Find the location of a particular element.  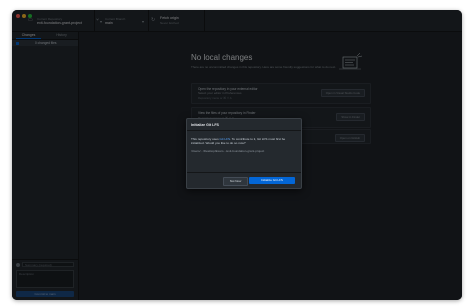

not-now-button: Not Now is located at coordinates (235, 181).